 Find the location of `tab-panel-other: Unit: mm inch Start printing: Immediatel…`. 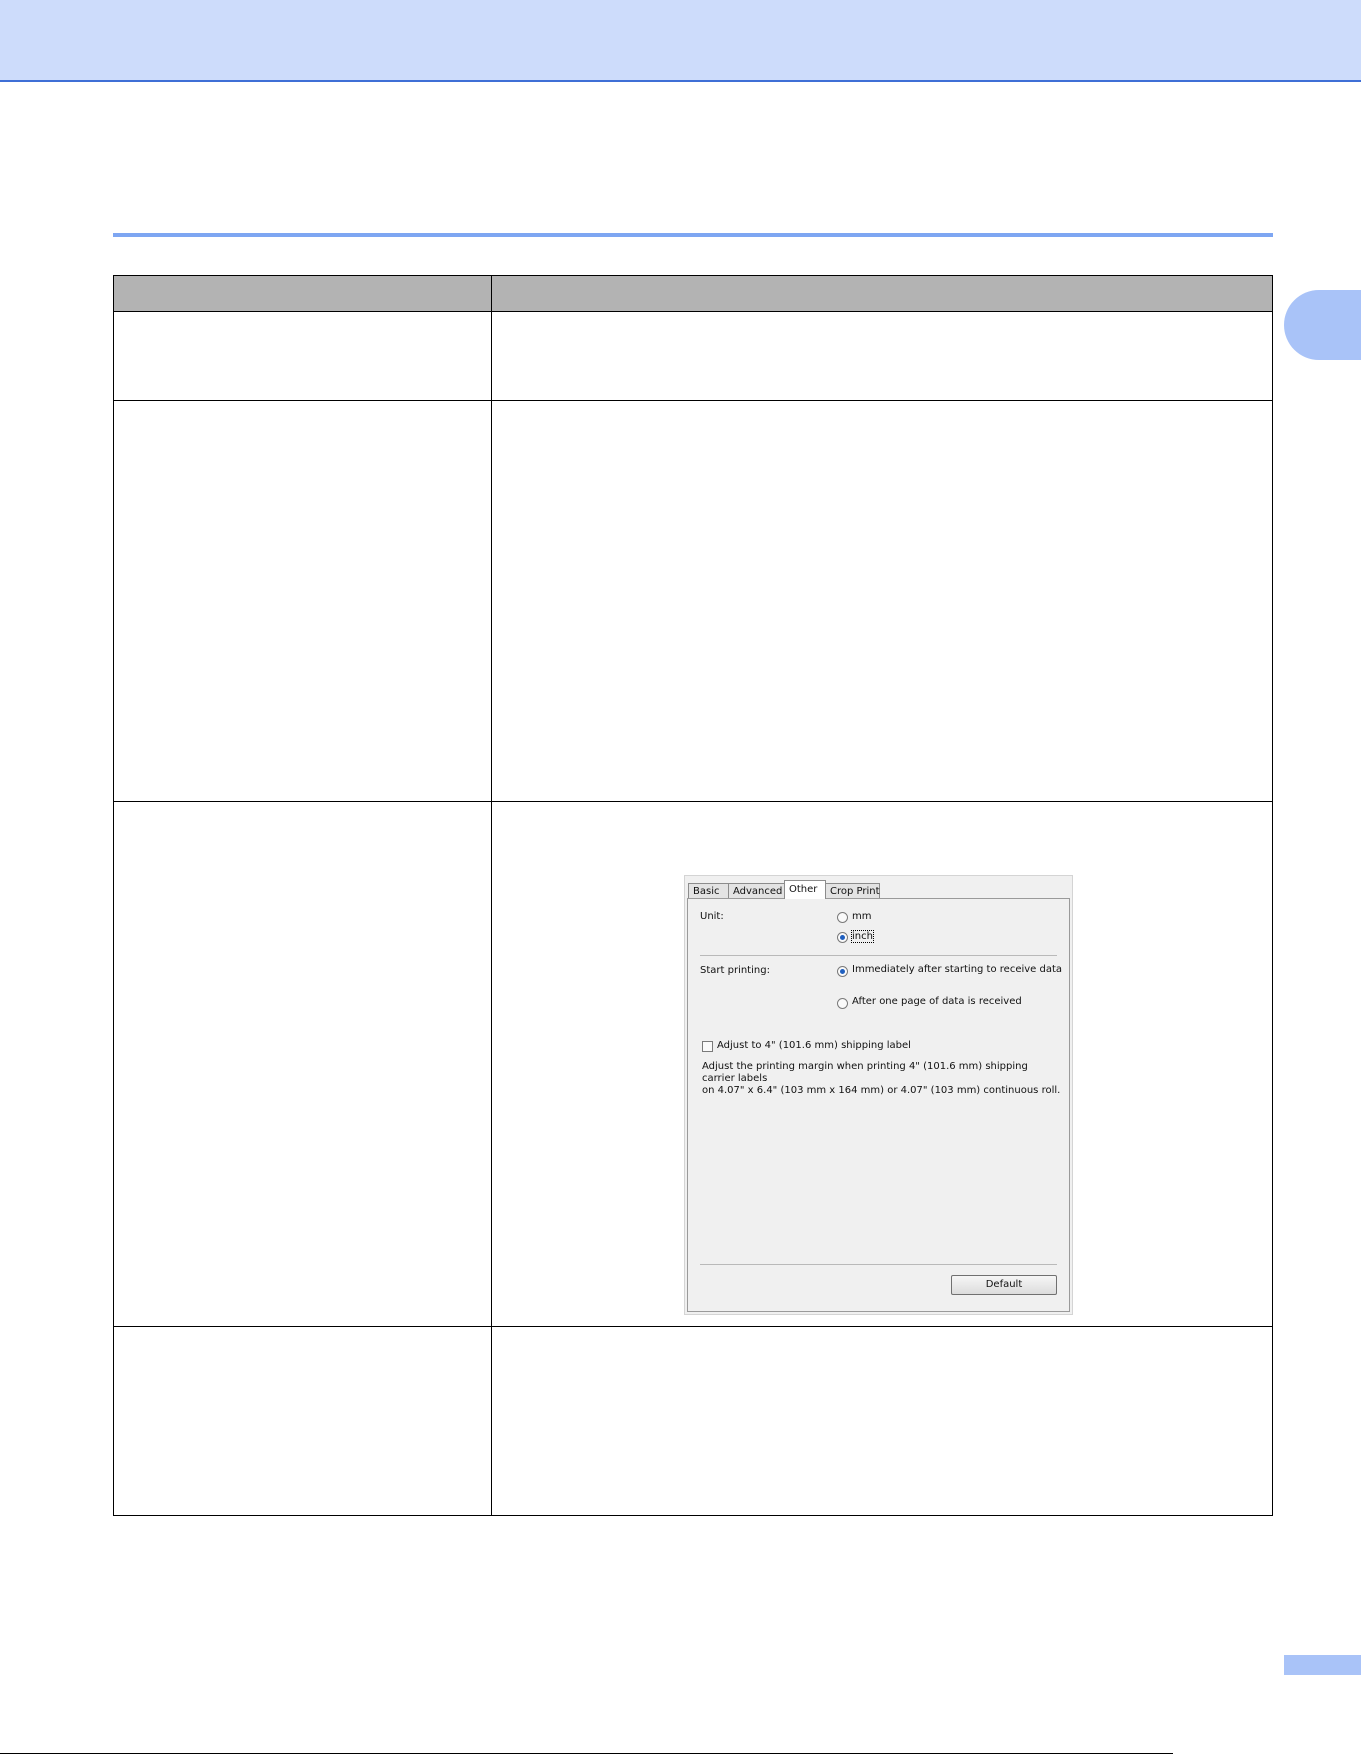

tab-panel-other: Unit: mm inch Start printing: Immediatel… is located at coordinates (878, 1105).